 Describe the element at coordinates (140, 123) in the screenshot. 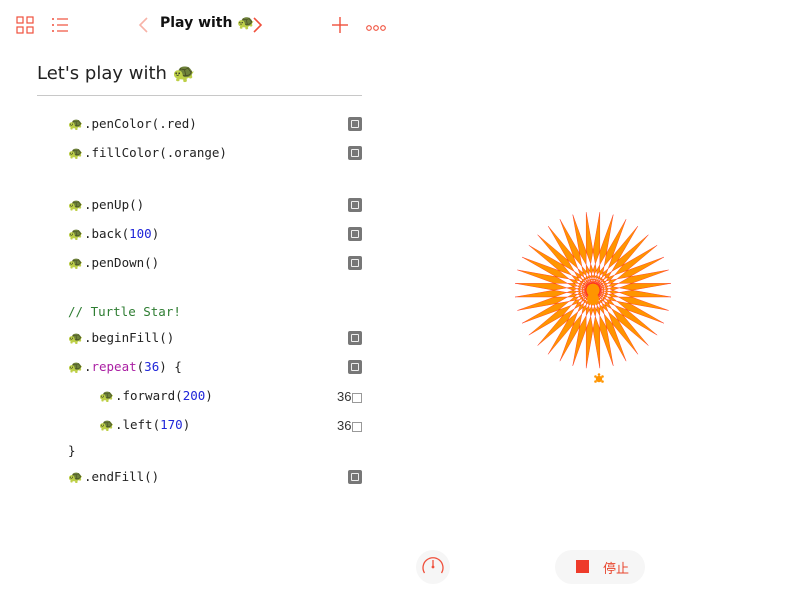

I see `code-text: .penColor(.red)` at that location.